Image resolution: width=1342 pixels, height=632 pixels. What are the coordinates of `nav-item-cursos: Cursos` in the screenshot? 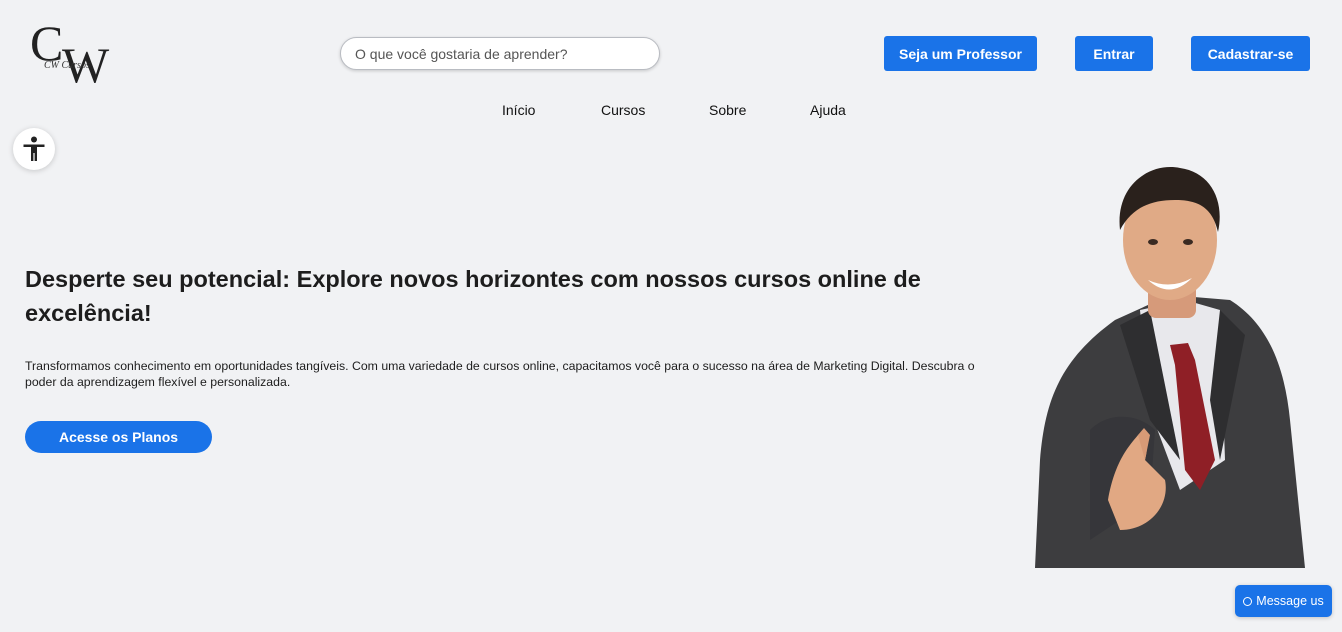 It's located at (623, 110).